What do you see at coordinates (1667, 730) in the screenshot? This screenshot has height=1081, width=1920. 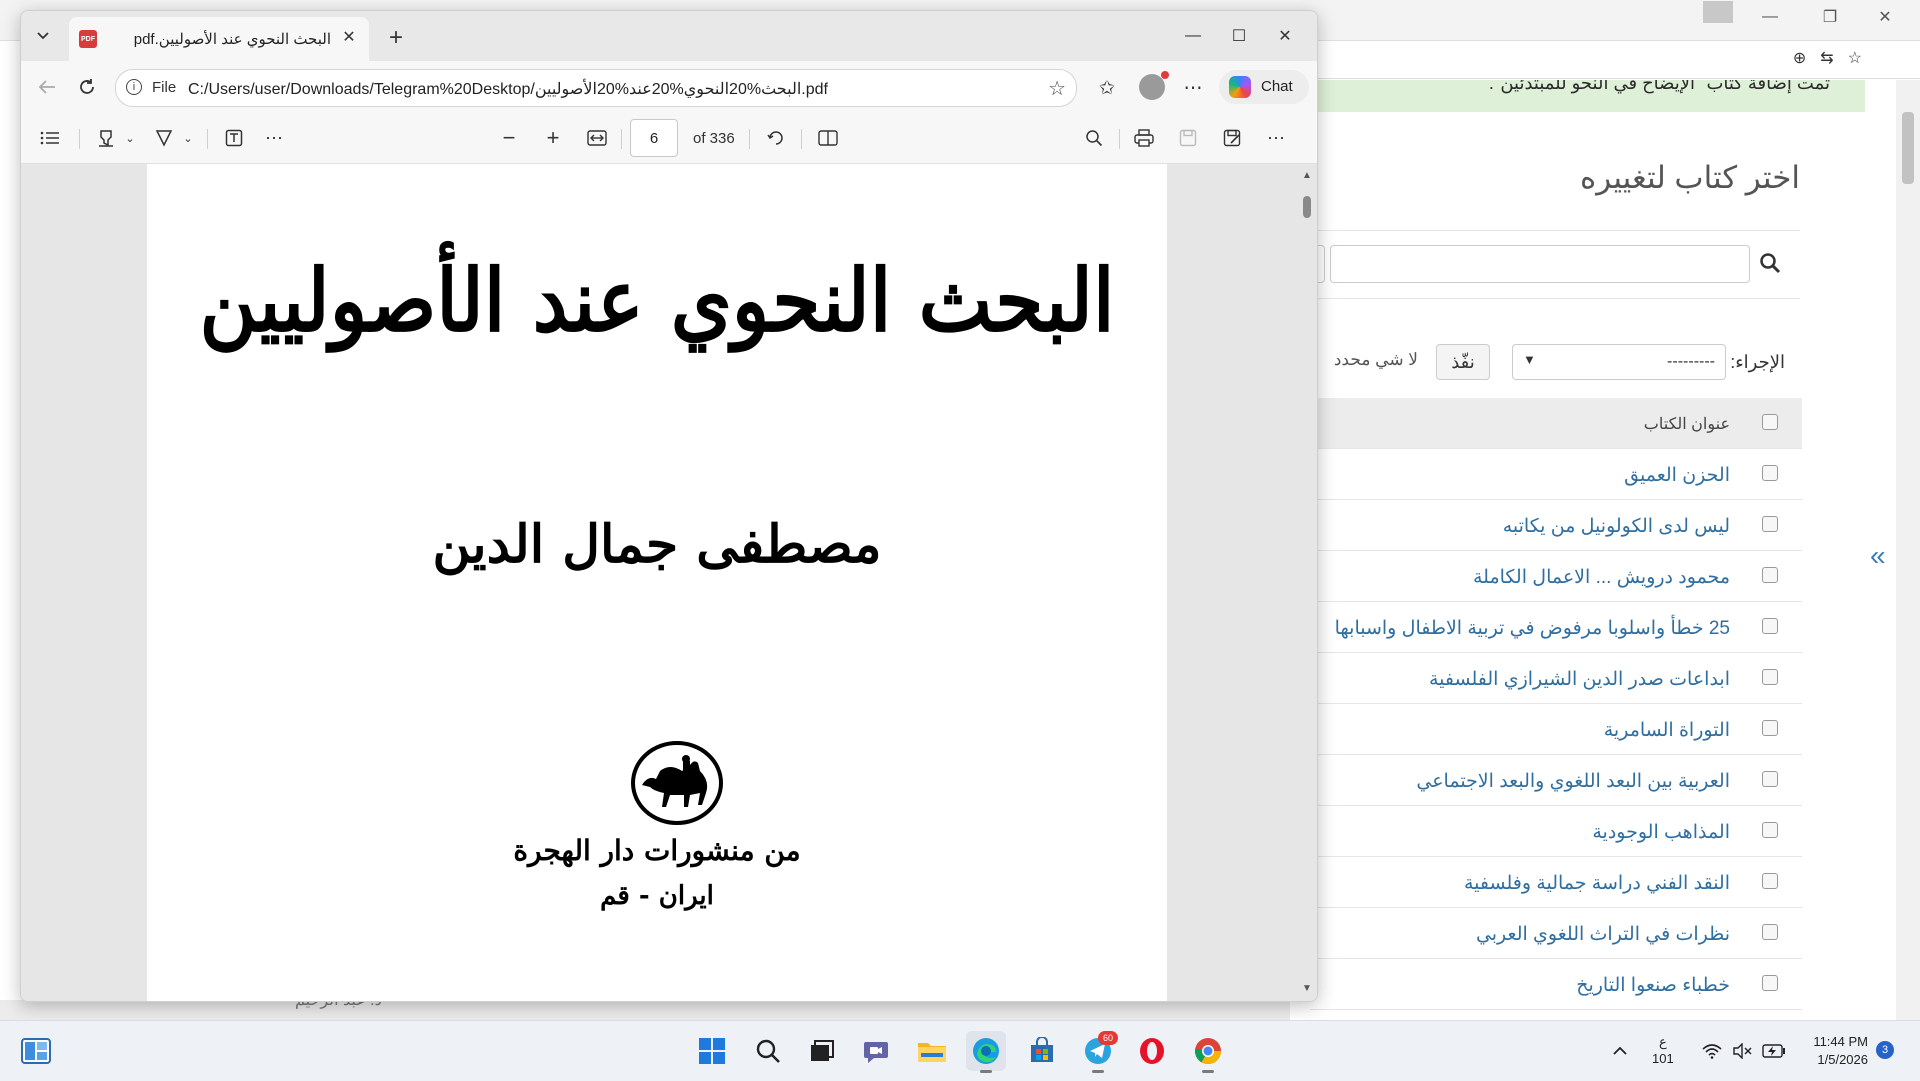 I see `book-link: التوراة السامرية` at bounding box center [1667, 730].